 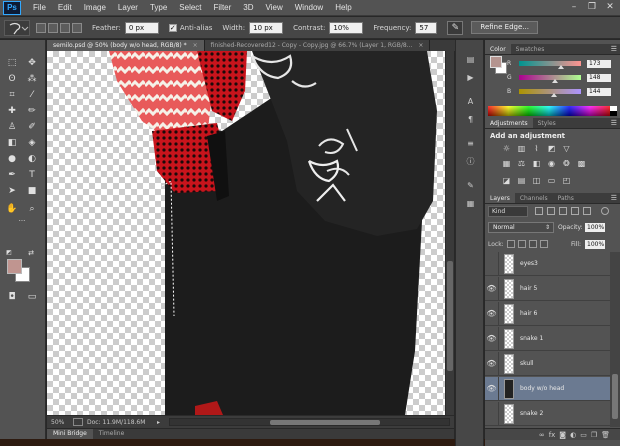 What do you see at coordinates (172, 27) in the screenshot?
I see `antialias-checkbox: ✓` at bounding box center [172, 27].